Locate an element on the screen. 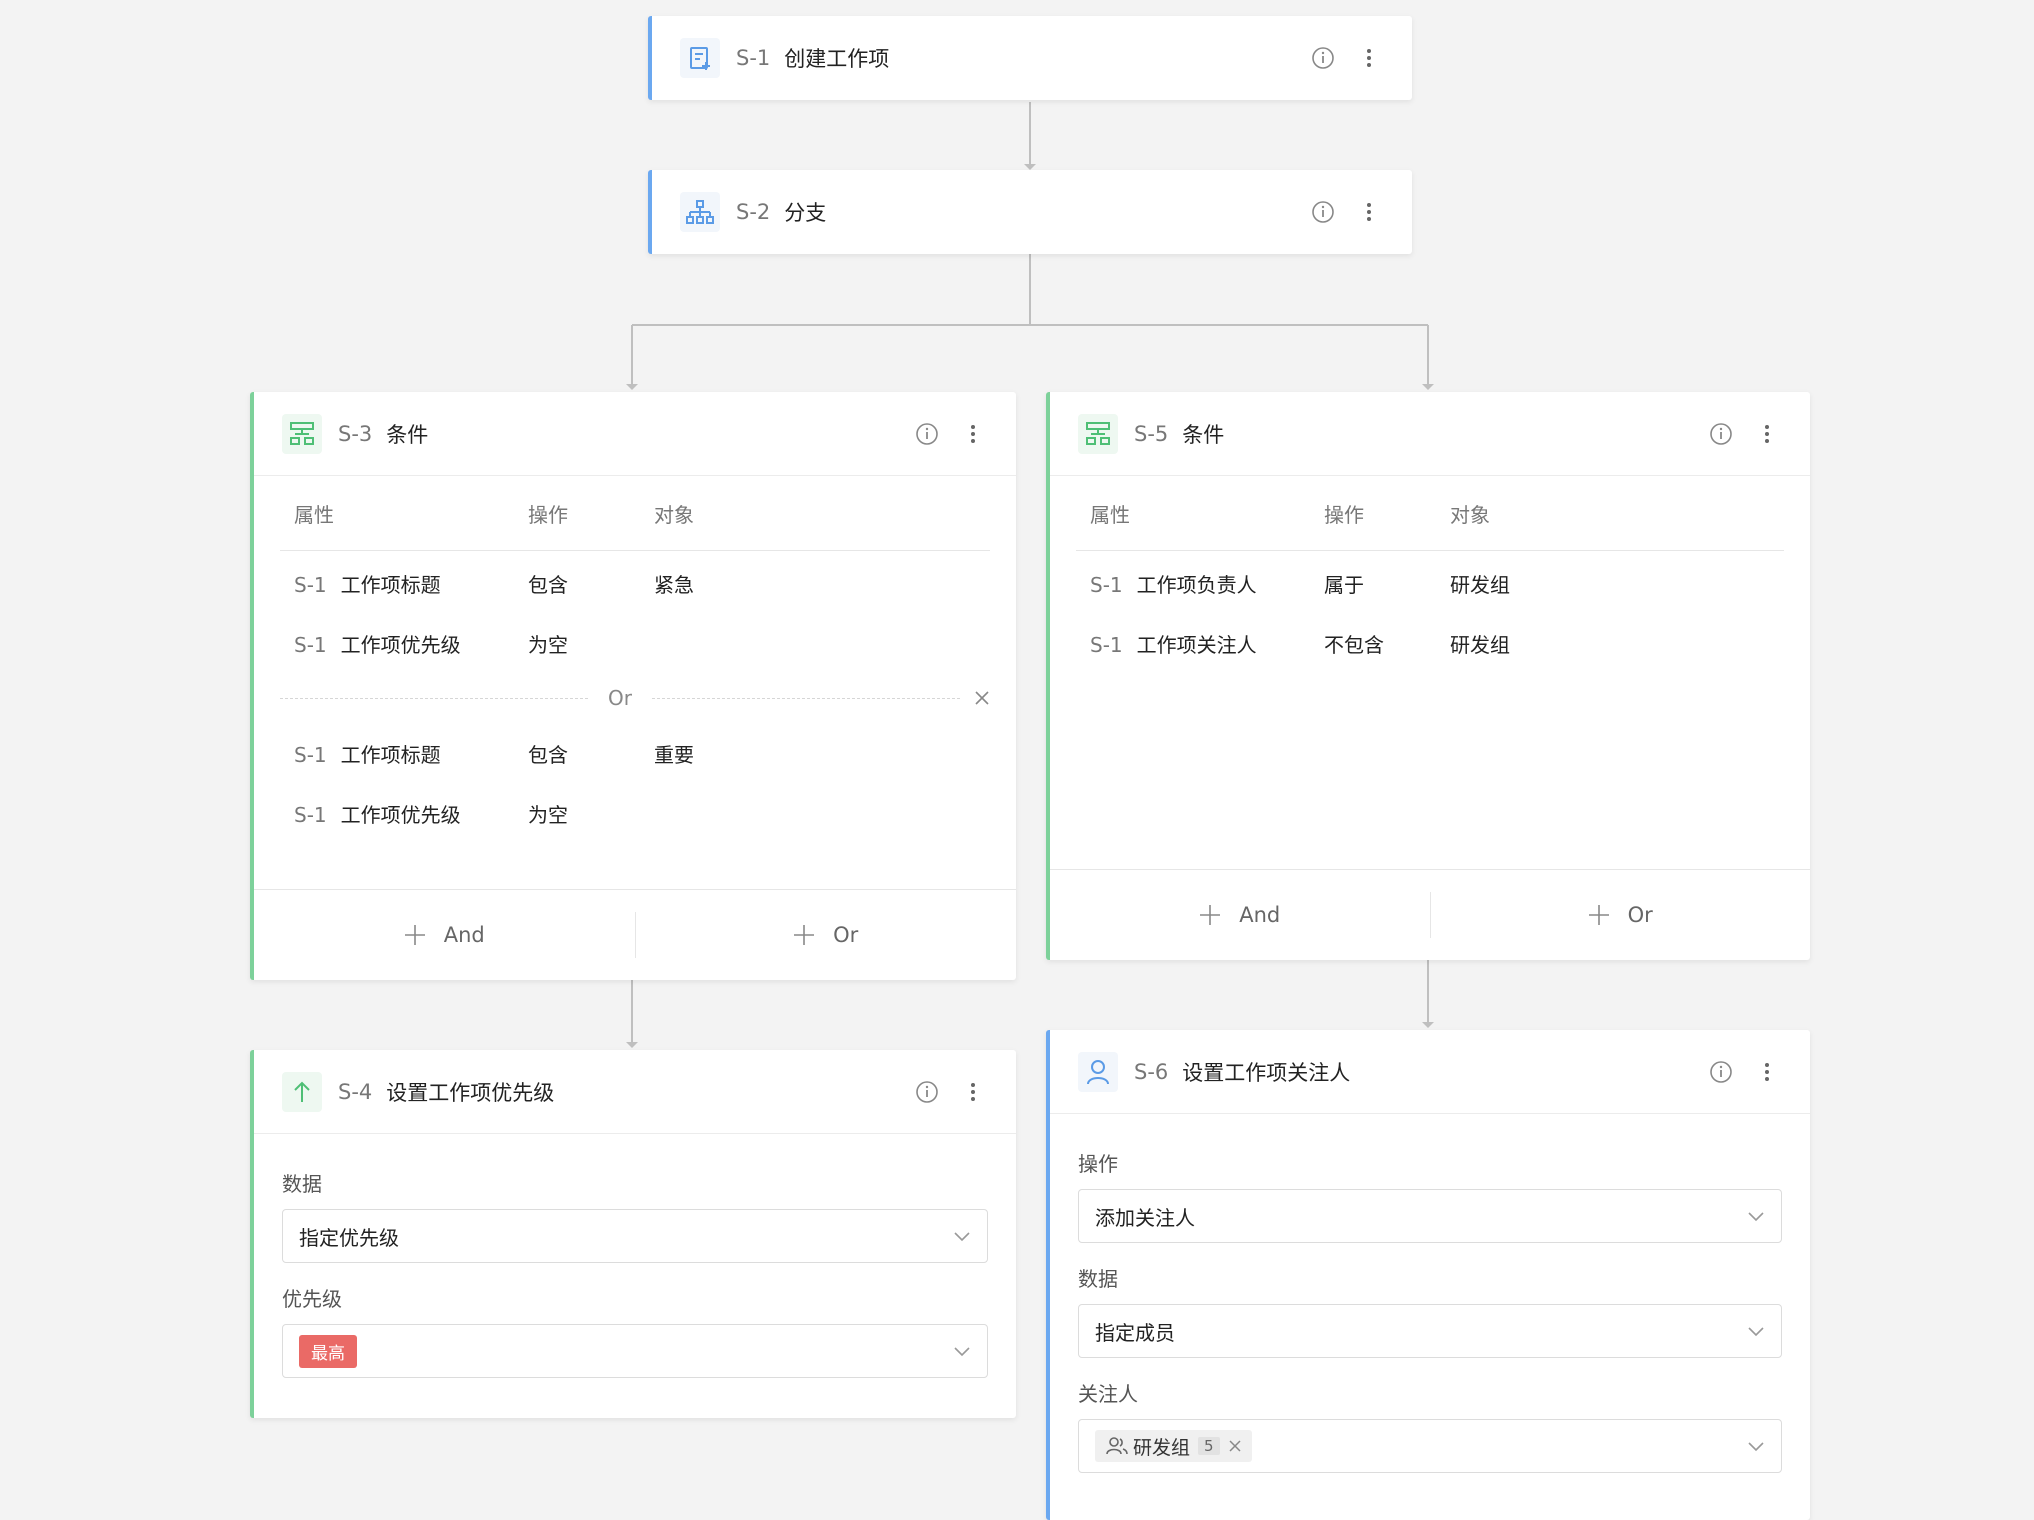 This screenshot has height=1520, width=2034. data-select-value: 指定优先级 is located at coordinates (349, 1237).